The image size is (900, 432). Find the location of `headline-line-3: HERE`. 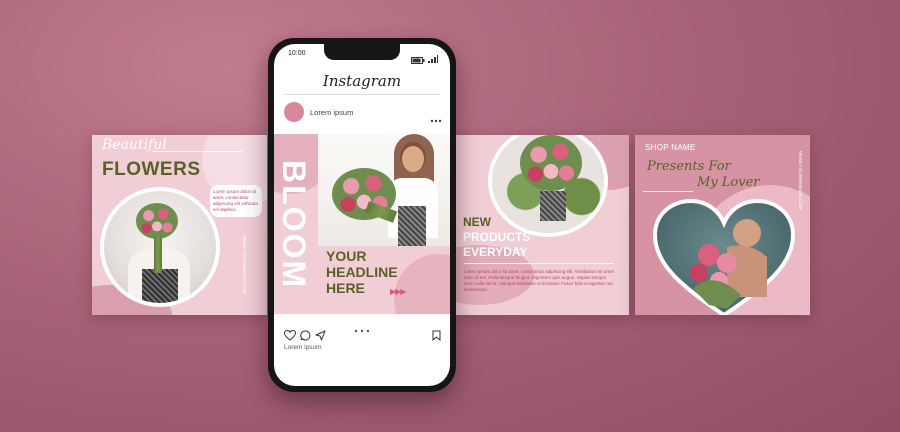

headline-line-3: HERE is located at coordinates (345, 288).